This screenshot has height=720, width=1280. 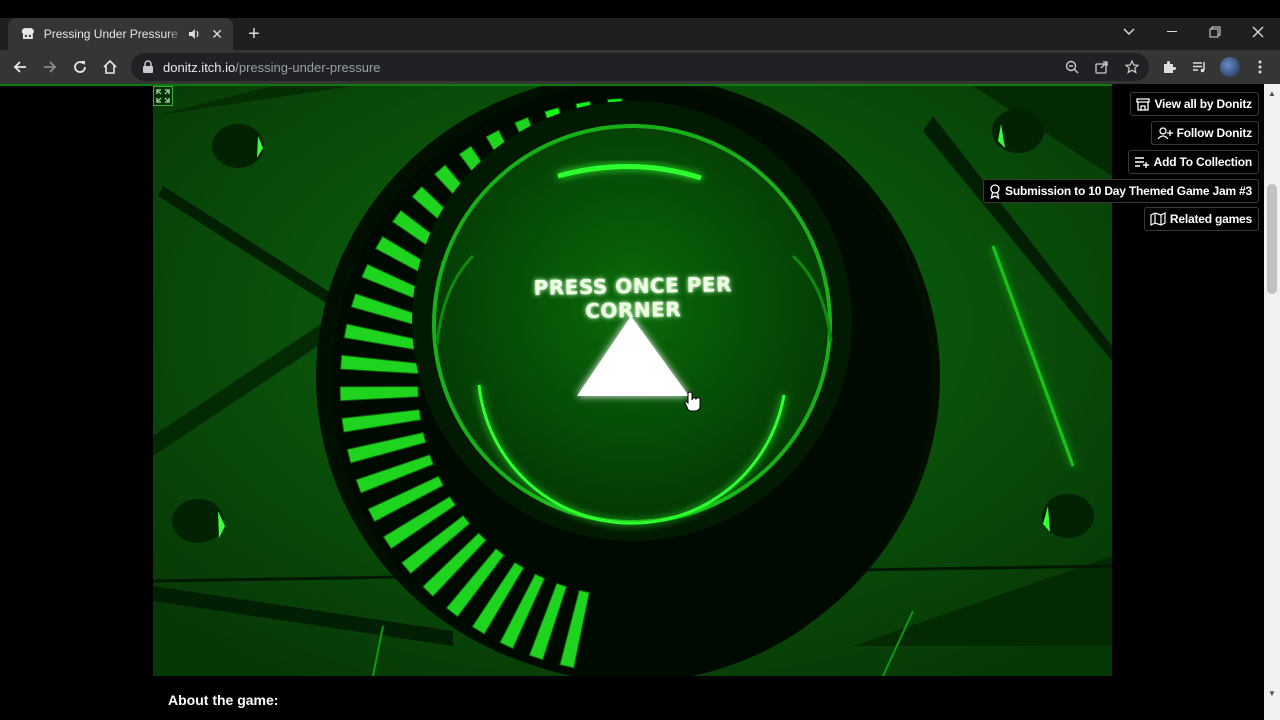 What do you see at coordinates (1143, 104) in the screenshot?
I see `store-icon` at bounding box center [1143, 104].